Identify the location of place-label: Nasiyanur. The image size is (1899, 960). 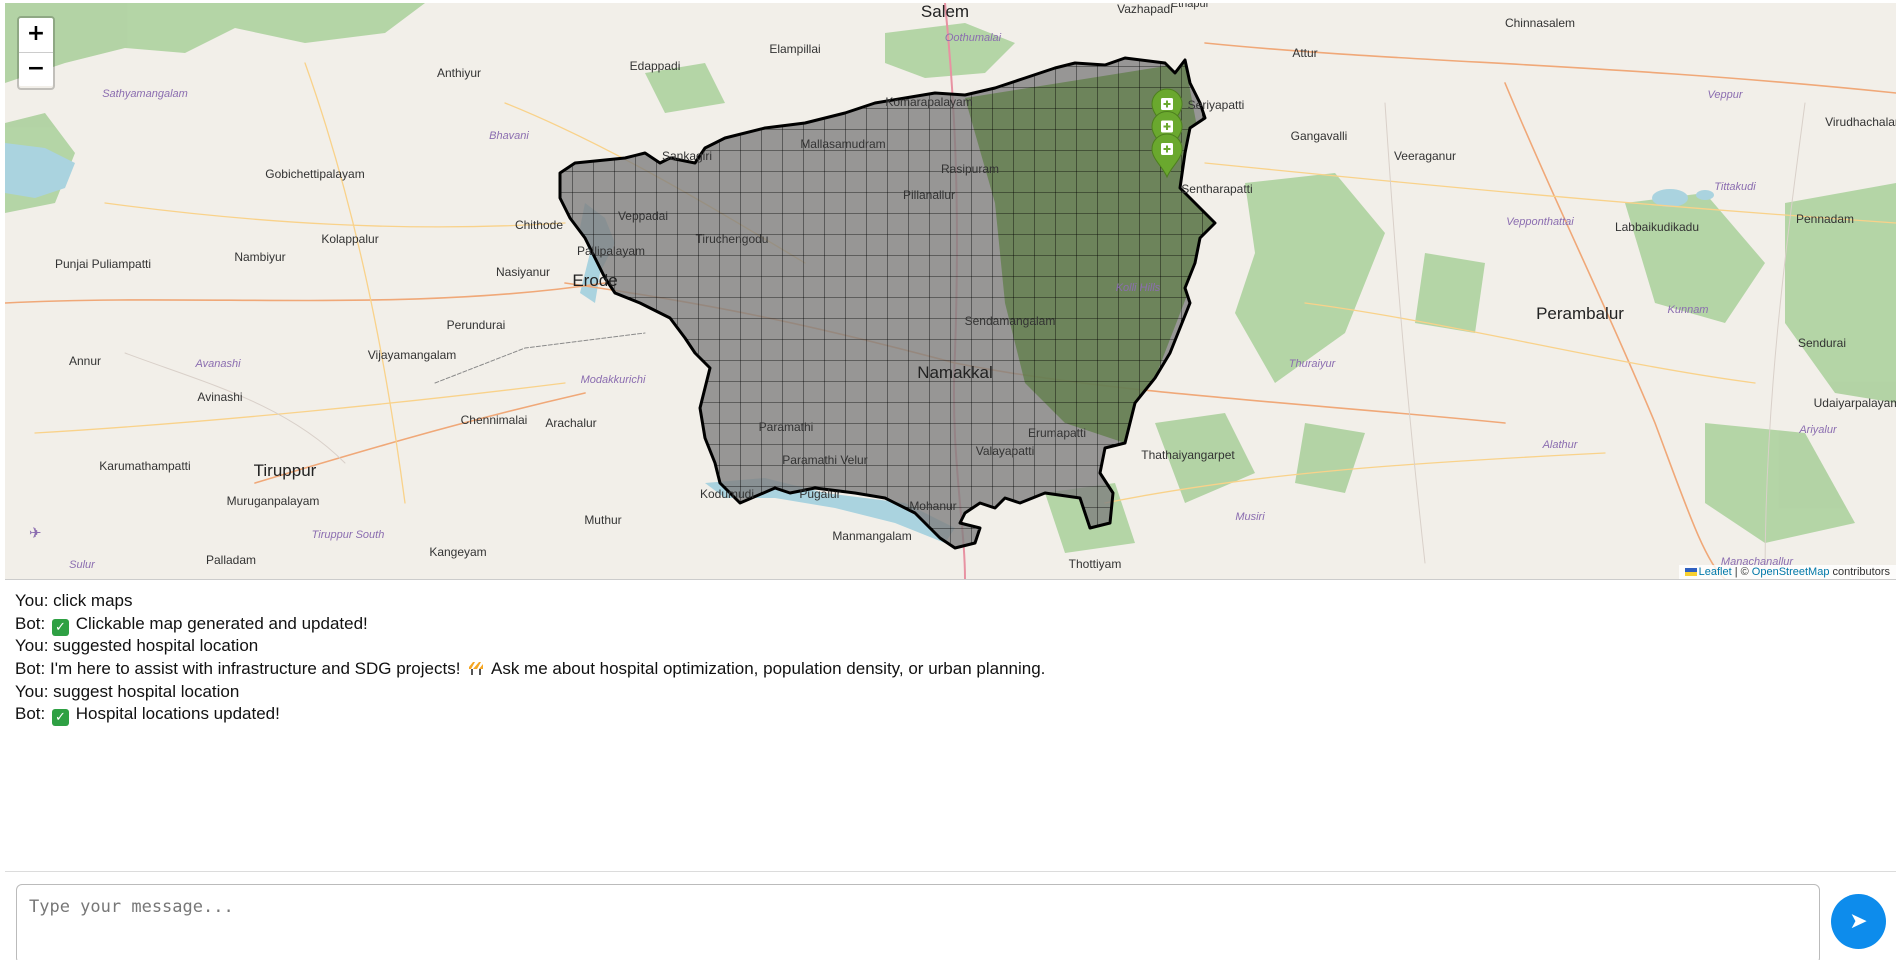
(523, 272).